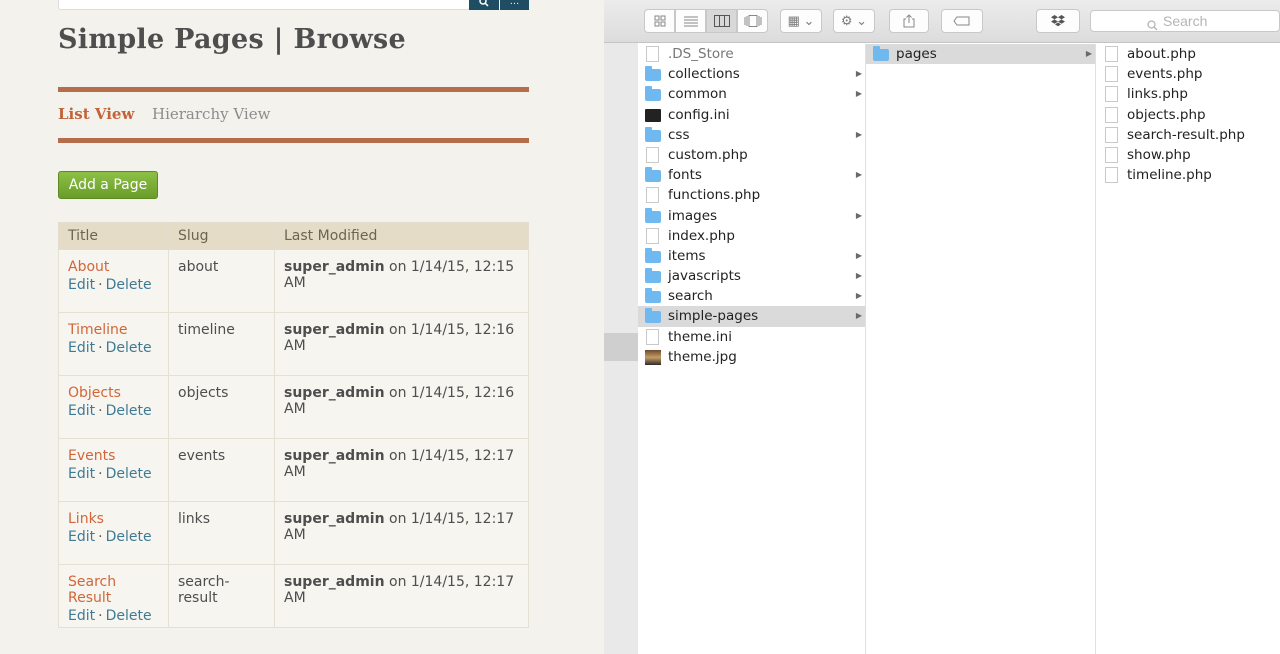 The image size is (1280, 654). I want to click on tab-hierarchy-view: Hierarchy View, so click(211, 114).